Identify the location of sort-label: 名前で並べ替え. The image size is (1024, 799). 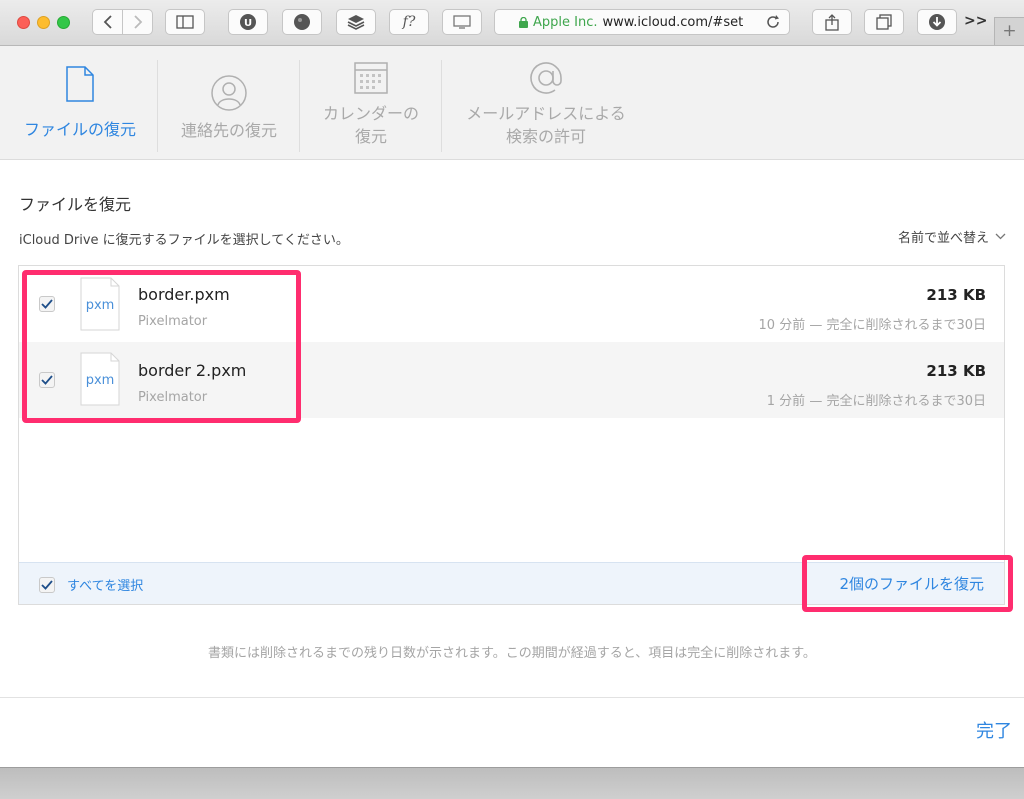
(943, 238).